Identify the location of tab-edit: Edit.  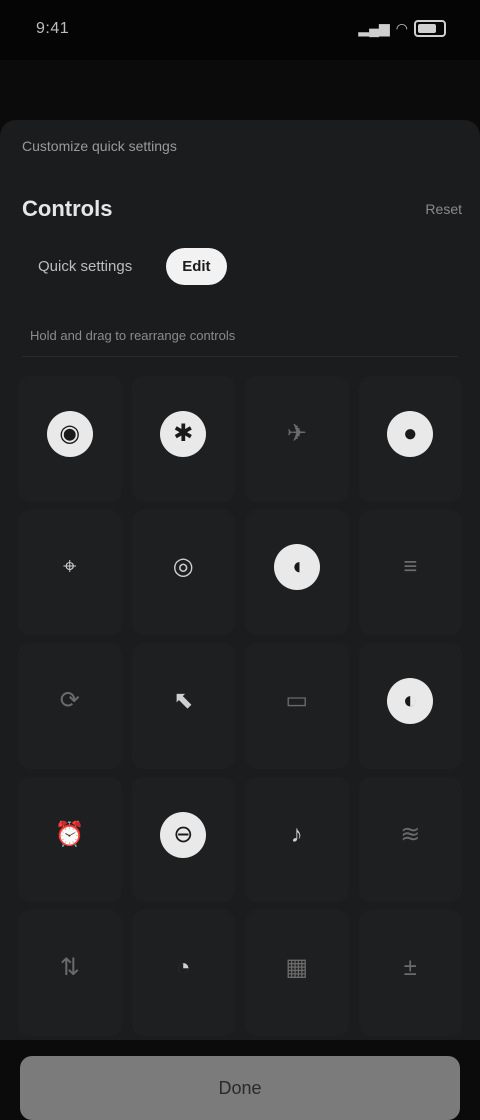
(196, 266).